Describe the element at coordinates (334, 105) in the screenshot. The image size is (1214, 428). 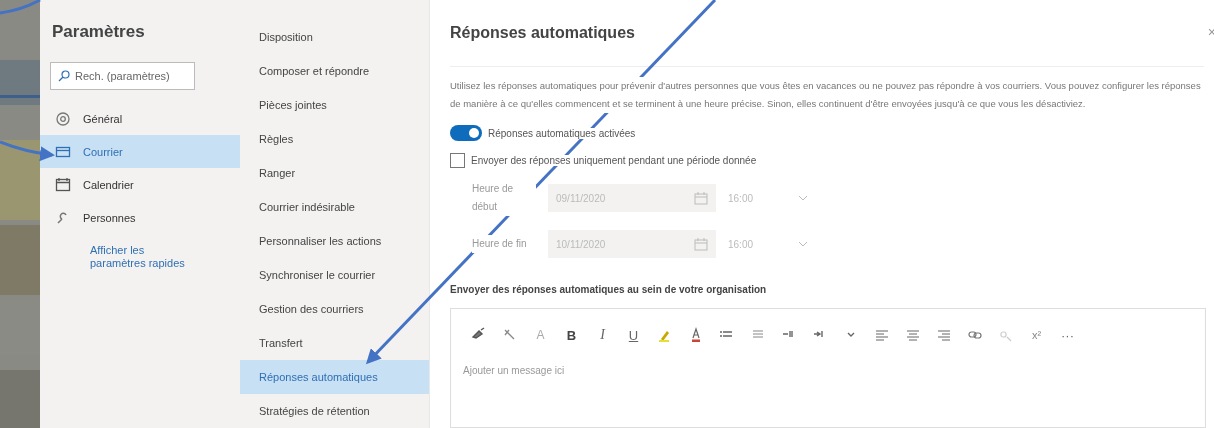
I see `submenu-item: Pièces jointes` at that location.